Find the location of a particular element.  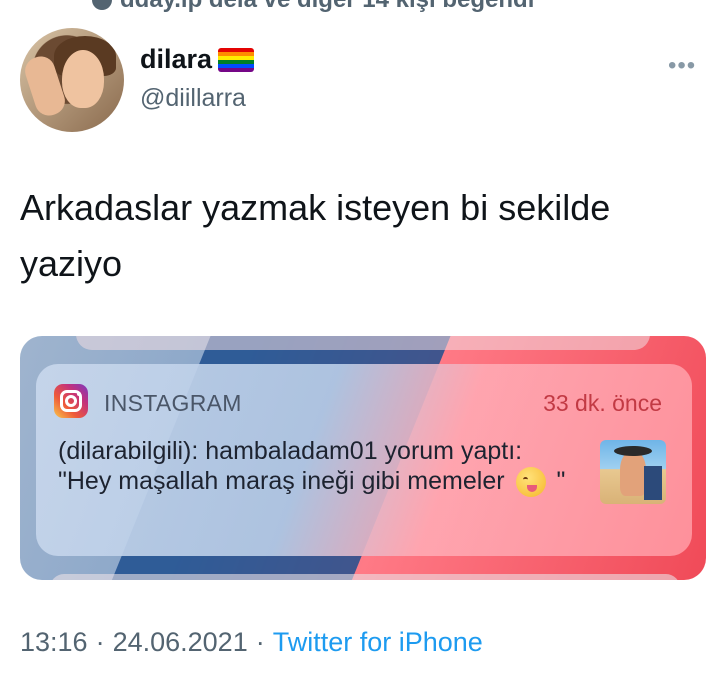

tweet-time: 13:16 is located at coordinates (54, 642).